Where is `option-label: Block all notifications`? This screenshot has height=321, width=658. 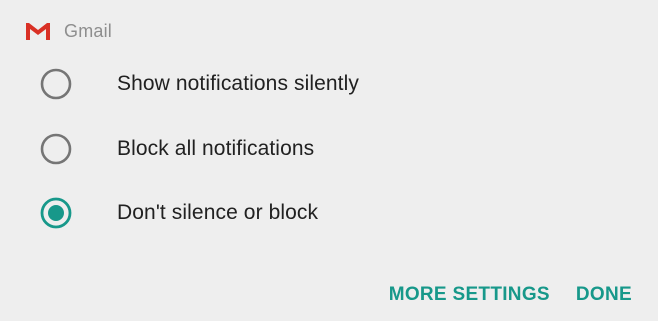
option-label: Block all notifications is located at coordinates (216, 148).